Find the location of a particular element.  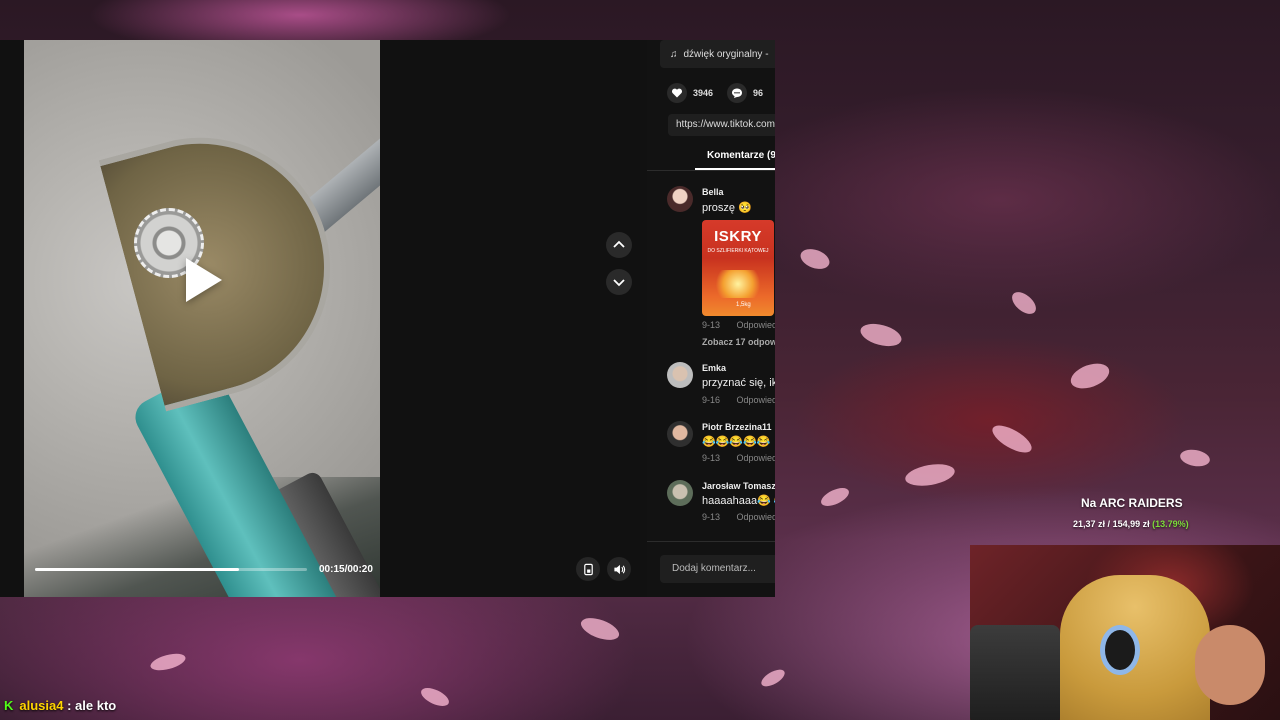

comment-date: 9-16 is located at coordinates (711, 400).